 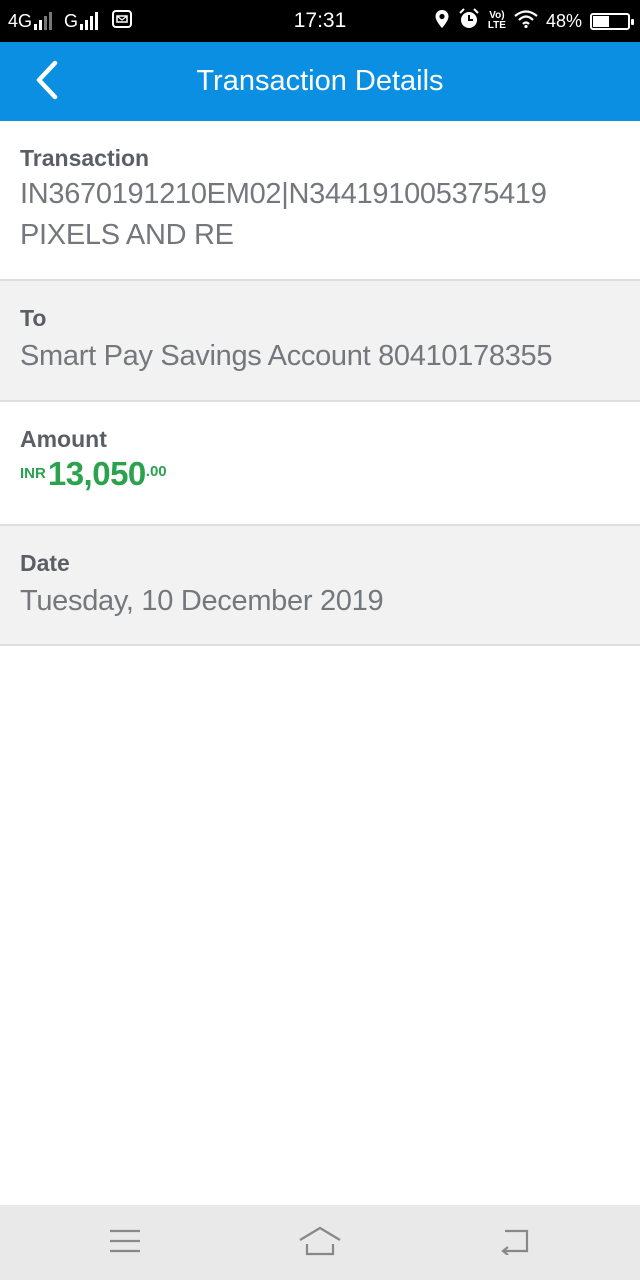 I want to click on amount-label: Amount, so click(x=63, y=439).